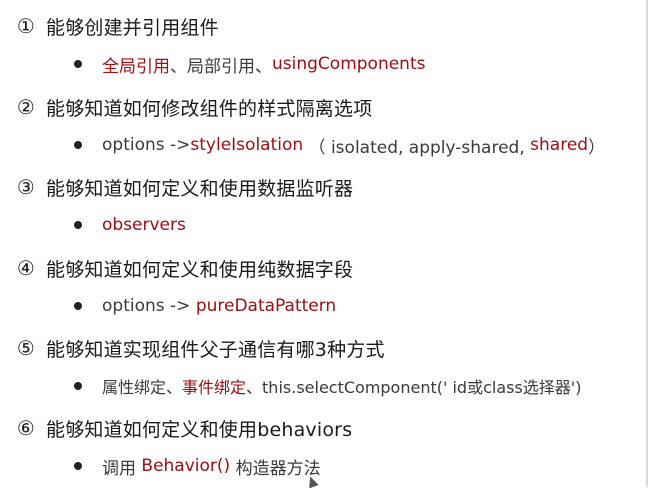  What do you see at coordinates (26, 268) in the screenshot?
I see `item-number-4: ④` at bounding box center [26, 268].